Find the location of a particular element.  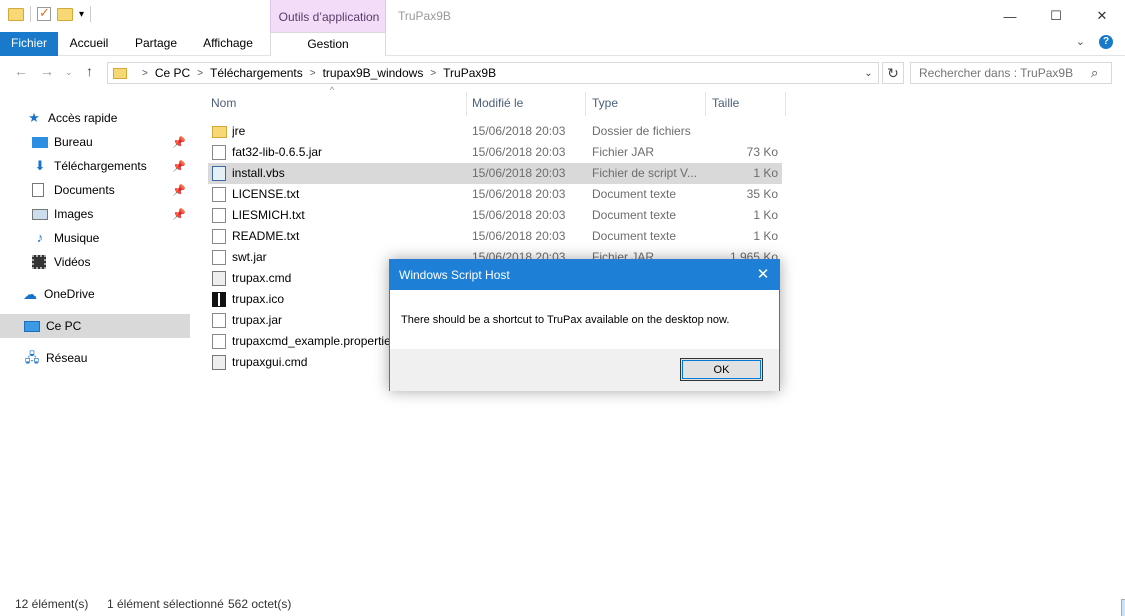

file-row: jre 15/06/2018 20:03 Dossier de fichiers is located at coordinates (495, 131).